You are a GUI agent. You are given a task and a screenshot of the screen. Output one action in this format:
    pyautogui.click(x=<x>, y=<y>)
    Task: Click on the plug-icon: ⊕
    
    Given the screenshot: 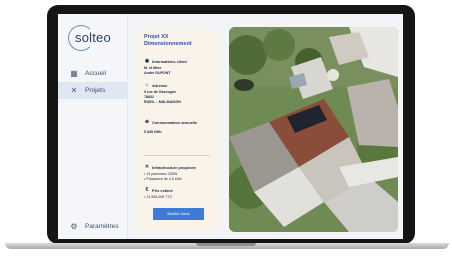 What is the action you would take?
    pyautogui.click(x=147, y=122)
    